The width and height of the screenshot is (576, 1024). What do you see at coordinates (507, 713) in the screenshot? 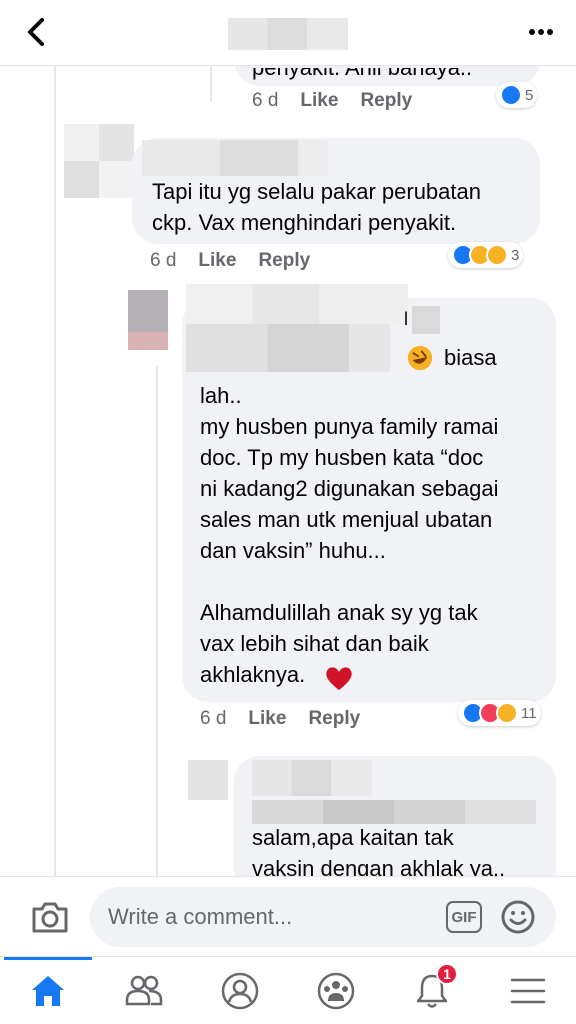
I see `haha-reaction-icon` at bounding box center [507, 713].